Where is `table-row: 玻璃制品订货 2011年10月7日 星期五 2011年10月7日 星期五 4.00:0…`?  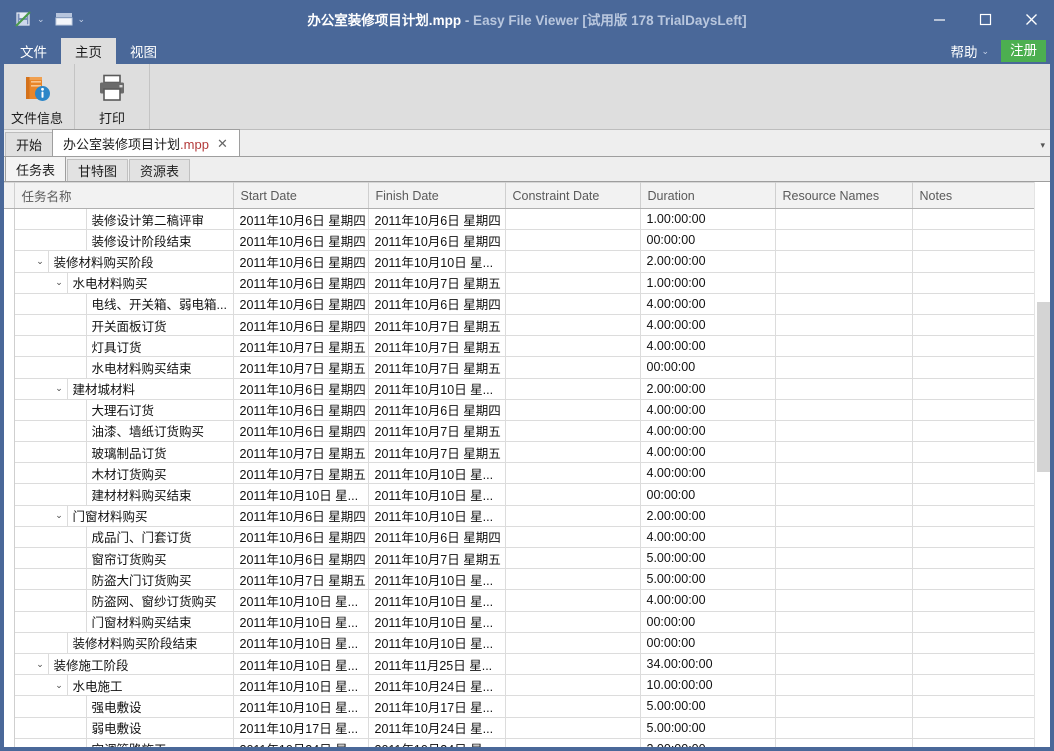 table-row: 玻璃制品订货 2011年10月7日 星期五 2011年10月7日 星期五 4.00:0… is located at coordinates (517, 452).